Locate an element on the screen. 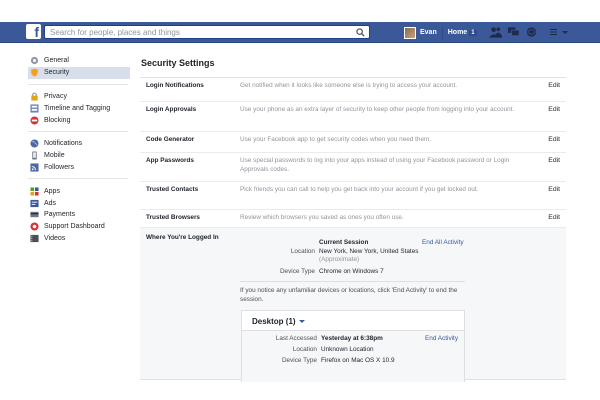 The image size is (600, 400). setting-label: Login Approvals is located at coordinates (171, 109).